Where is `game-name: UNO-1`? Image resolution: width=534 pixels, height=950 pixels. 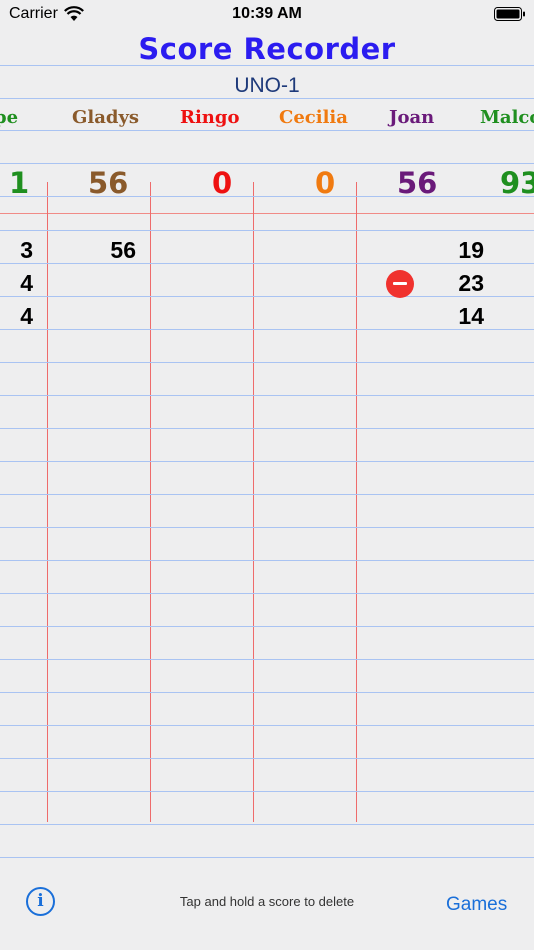 game-name: UNO-1 is located at coordinates (267, 86).